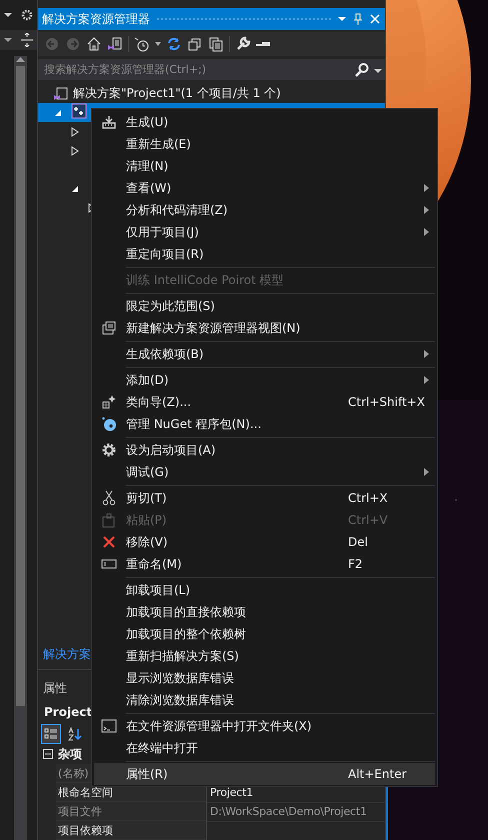 Image resolution: width=488 pixels, height=840 pixels. I want to click on shortcut-label: Del, so click(358, 542).